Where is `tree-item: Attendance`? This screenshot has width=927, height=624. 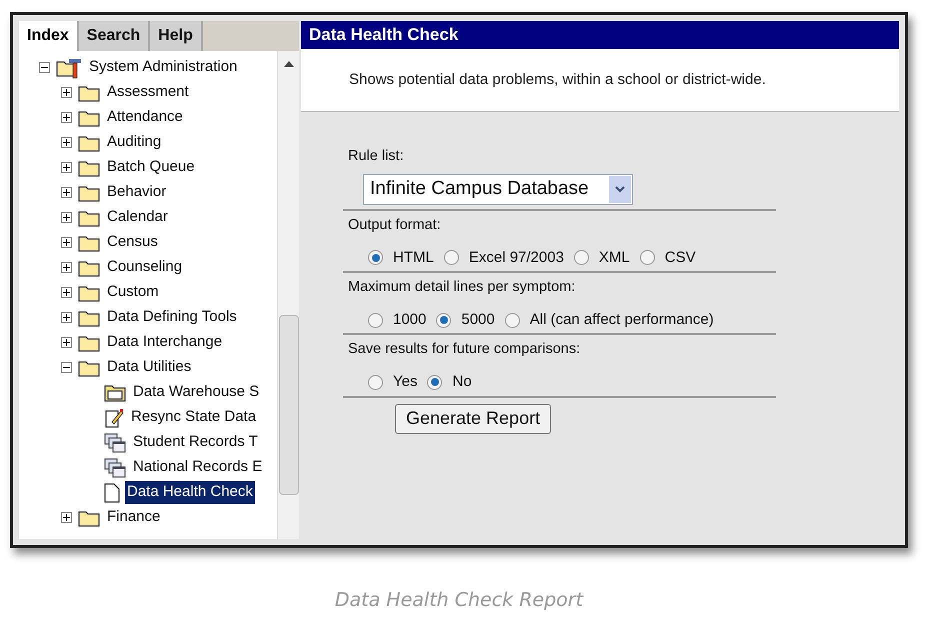 tree-item: Attendance is located at coordinates (145, 117).